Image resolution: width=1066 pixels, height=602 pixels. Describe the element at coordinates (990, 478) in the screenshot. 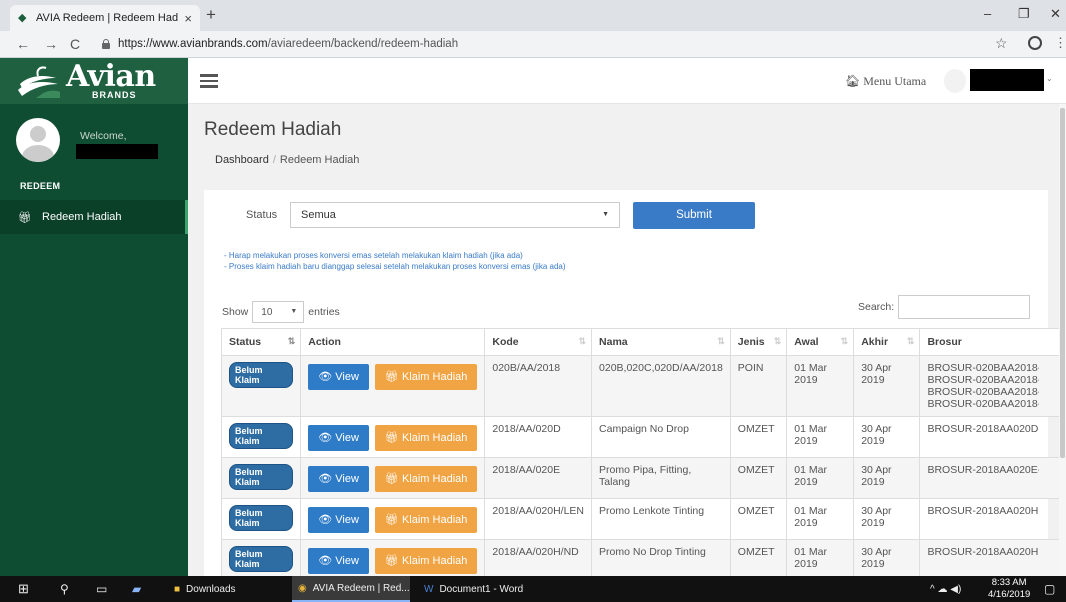

I see `cell-brosur: BROSUR-2018AA020E-(` at that location.